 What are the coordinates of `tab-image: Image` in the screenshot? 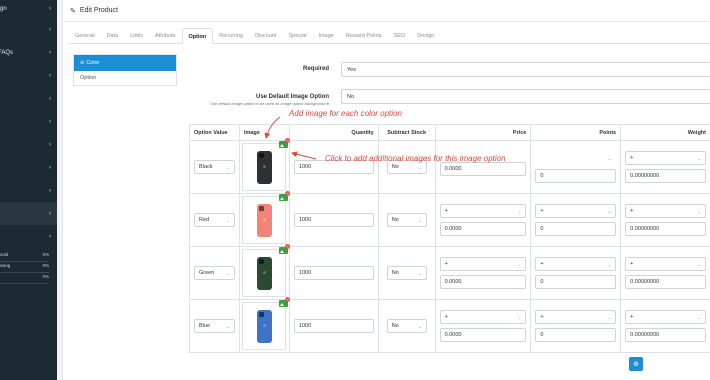 It's located at (326, 35).